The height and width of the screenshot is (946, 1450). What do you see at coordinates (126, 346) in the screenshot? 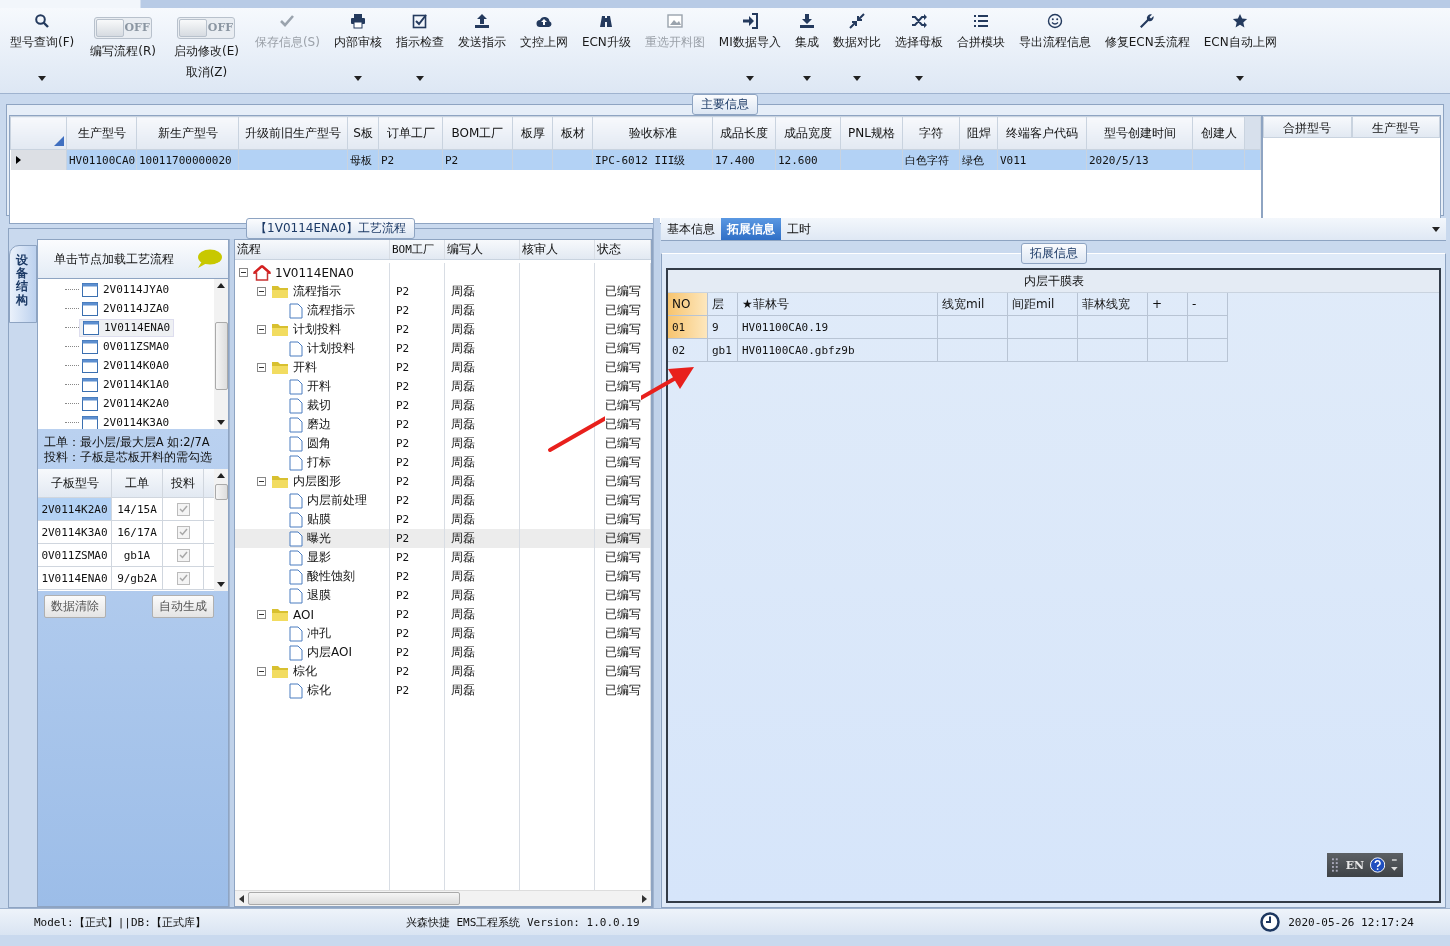
I see `tree-node: 0V011ZSMA0` at bounding box center [126, 346].